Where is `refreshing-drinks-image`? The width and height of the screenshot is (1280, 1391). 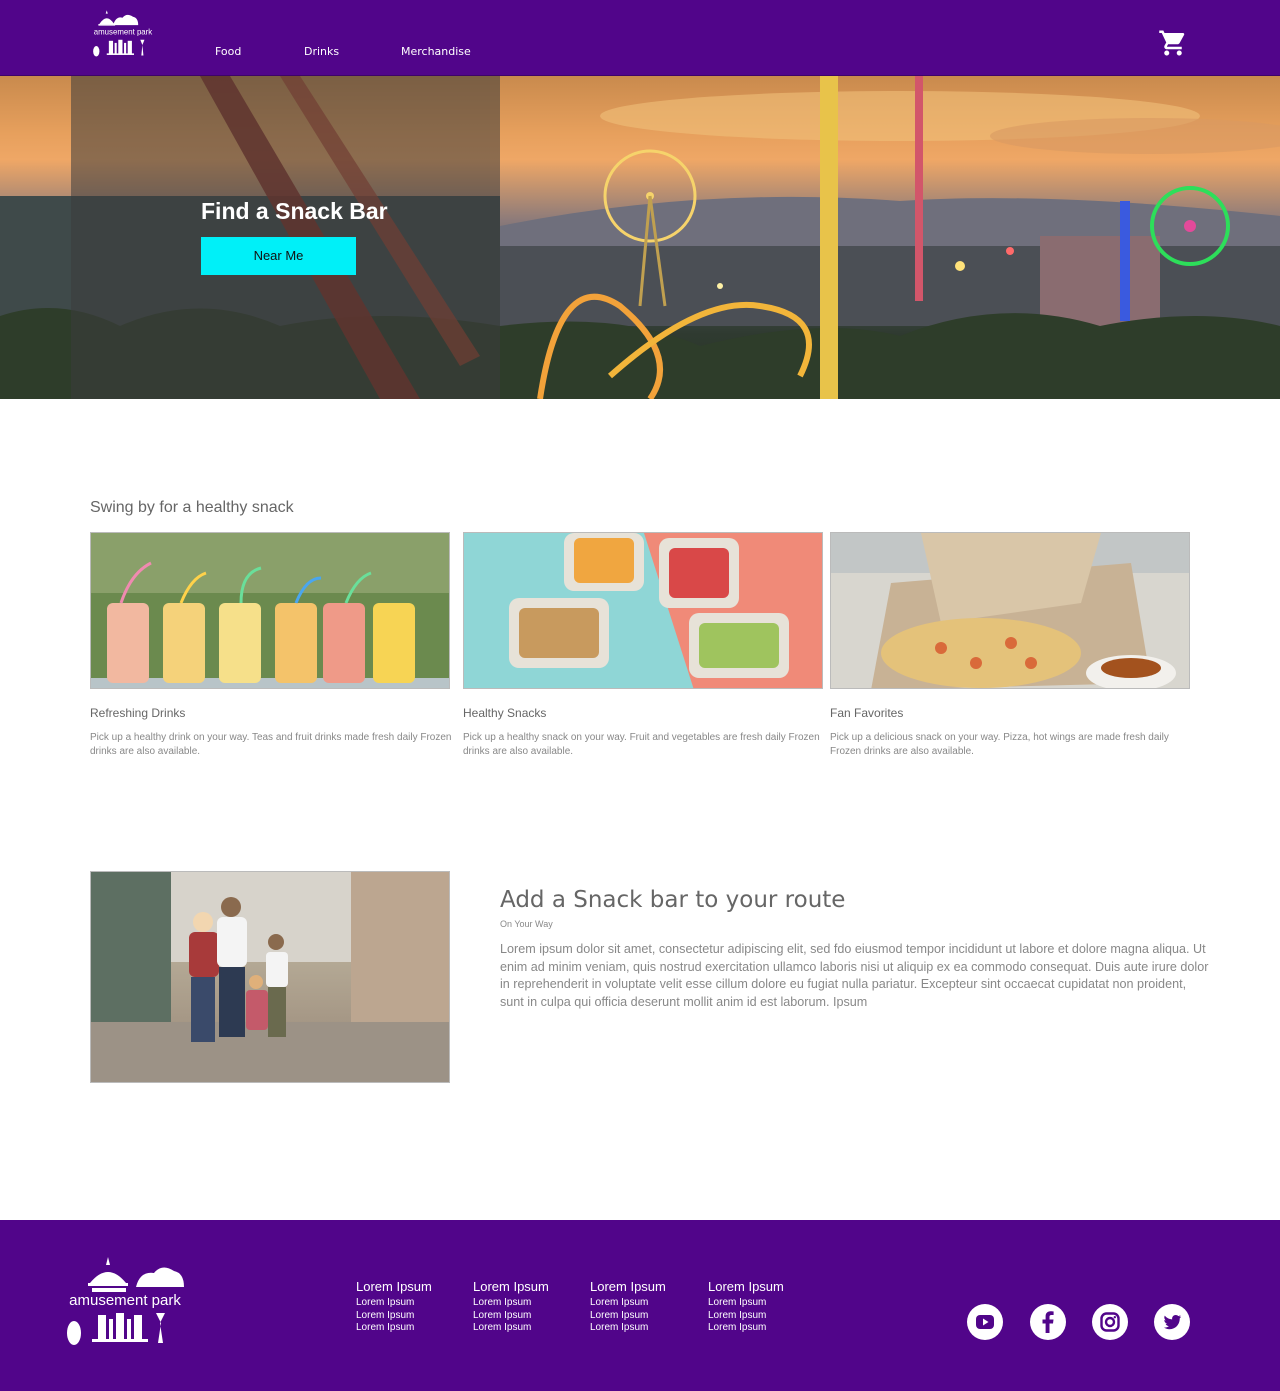
refreshing-drinks-image is located at coordinates (270, 610).